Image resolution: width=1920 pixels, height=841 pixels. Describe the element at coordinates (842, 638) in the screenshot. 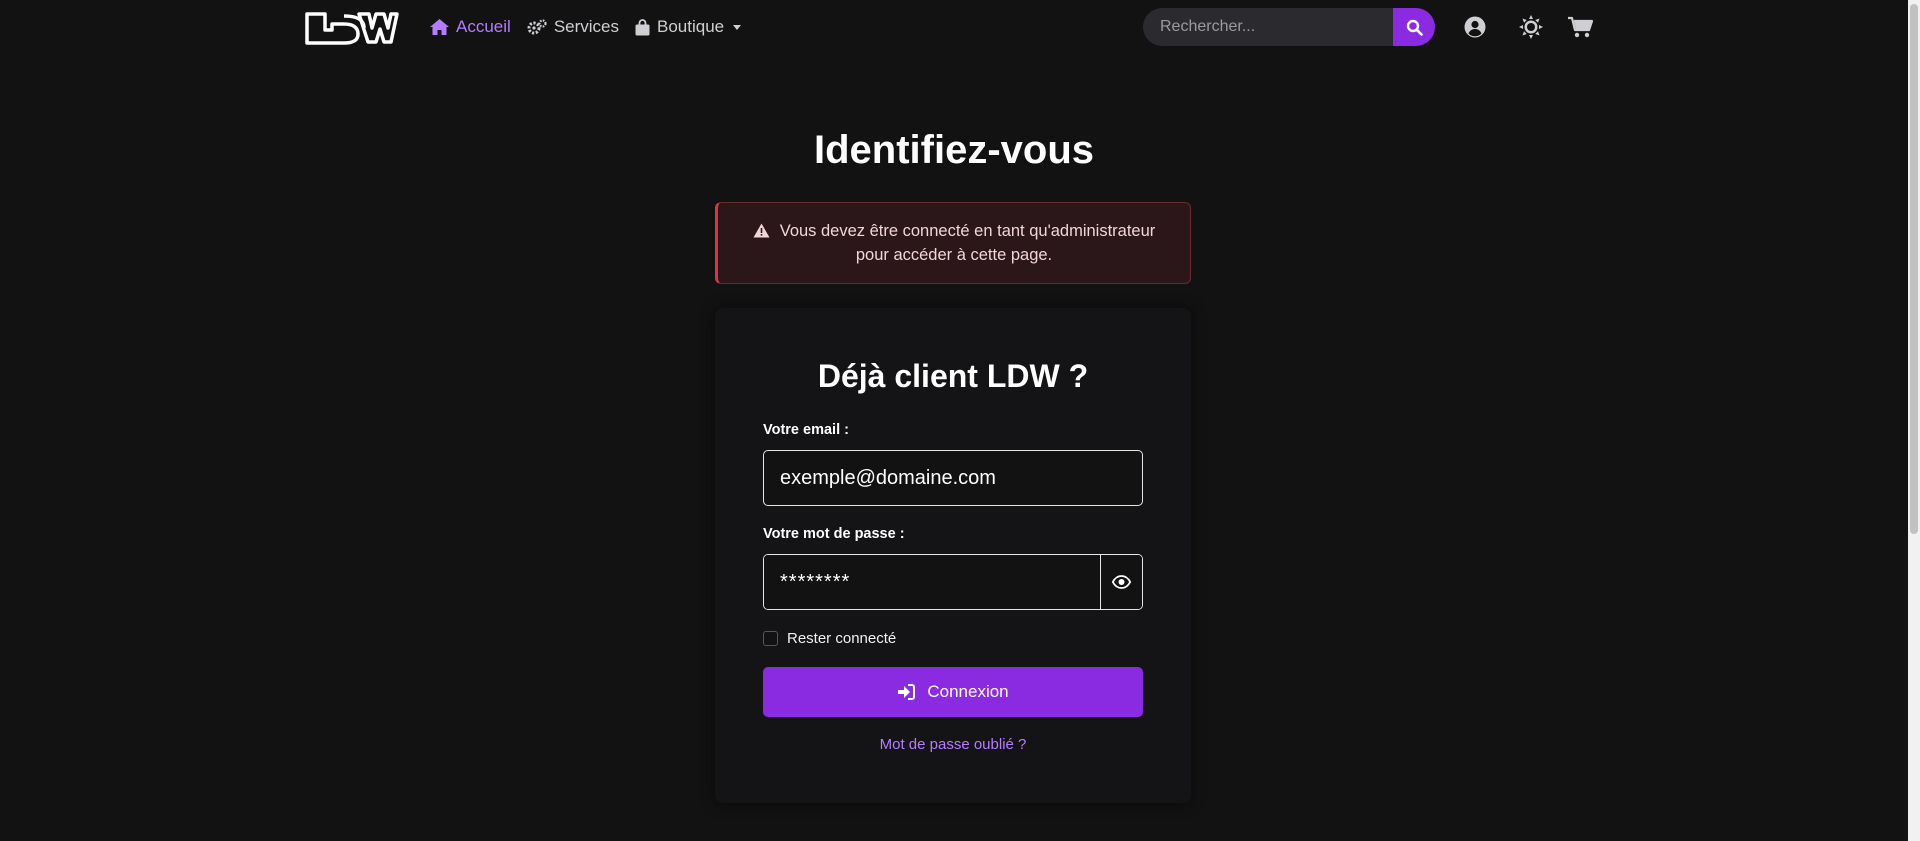

I see `remember-label: Rester connecté` at that location.